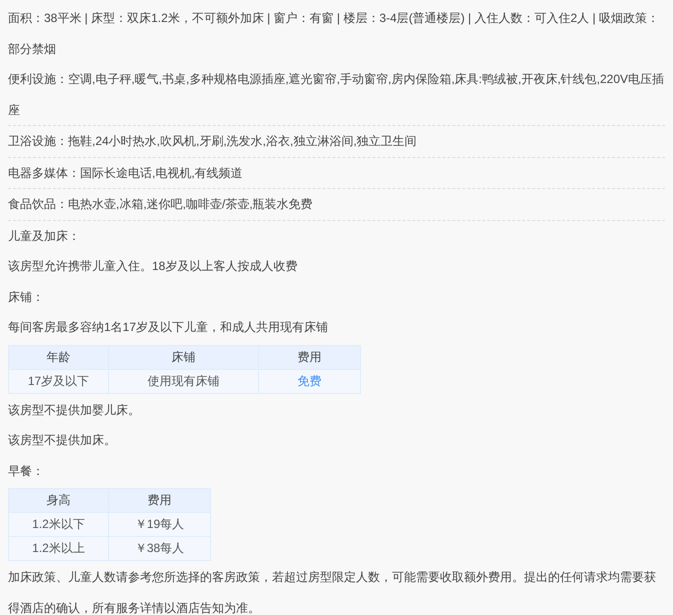 The height and width of the screenshot is (615, 673). Describe the element at coordinates (58, 500) in the screenshot. I see `column-header: 身高` at that location.